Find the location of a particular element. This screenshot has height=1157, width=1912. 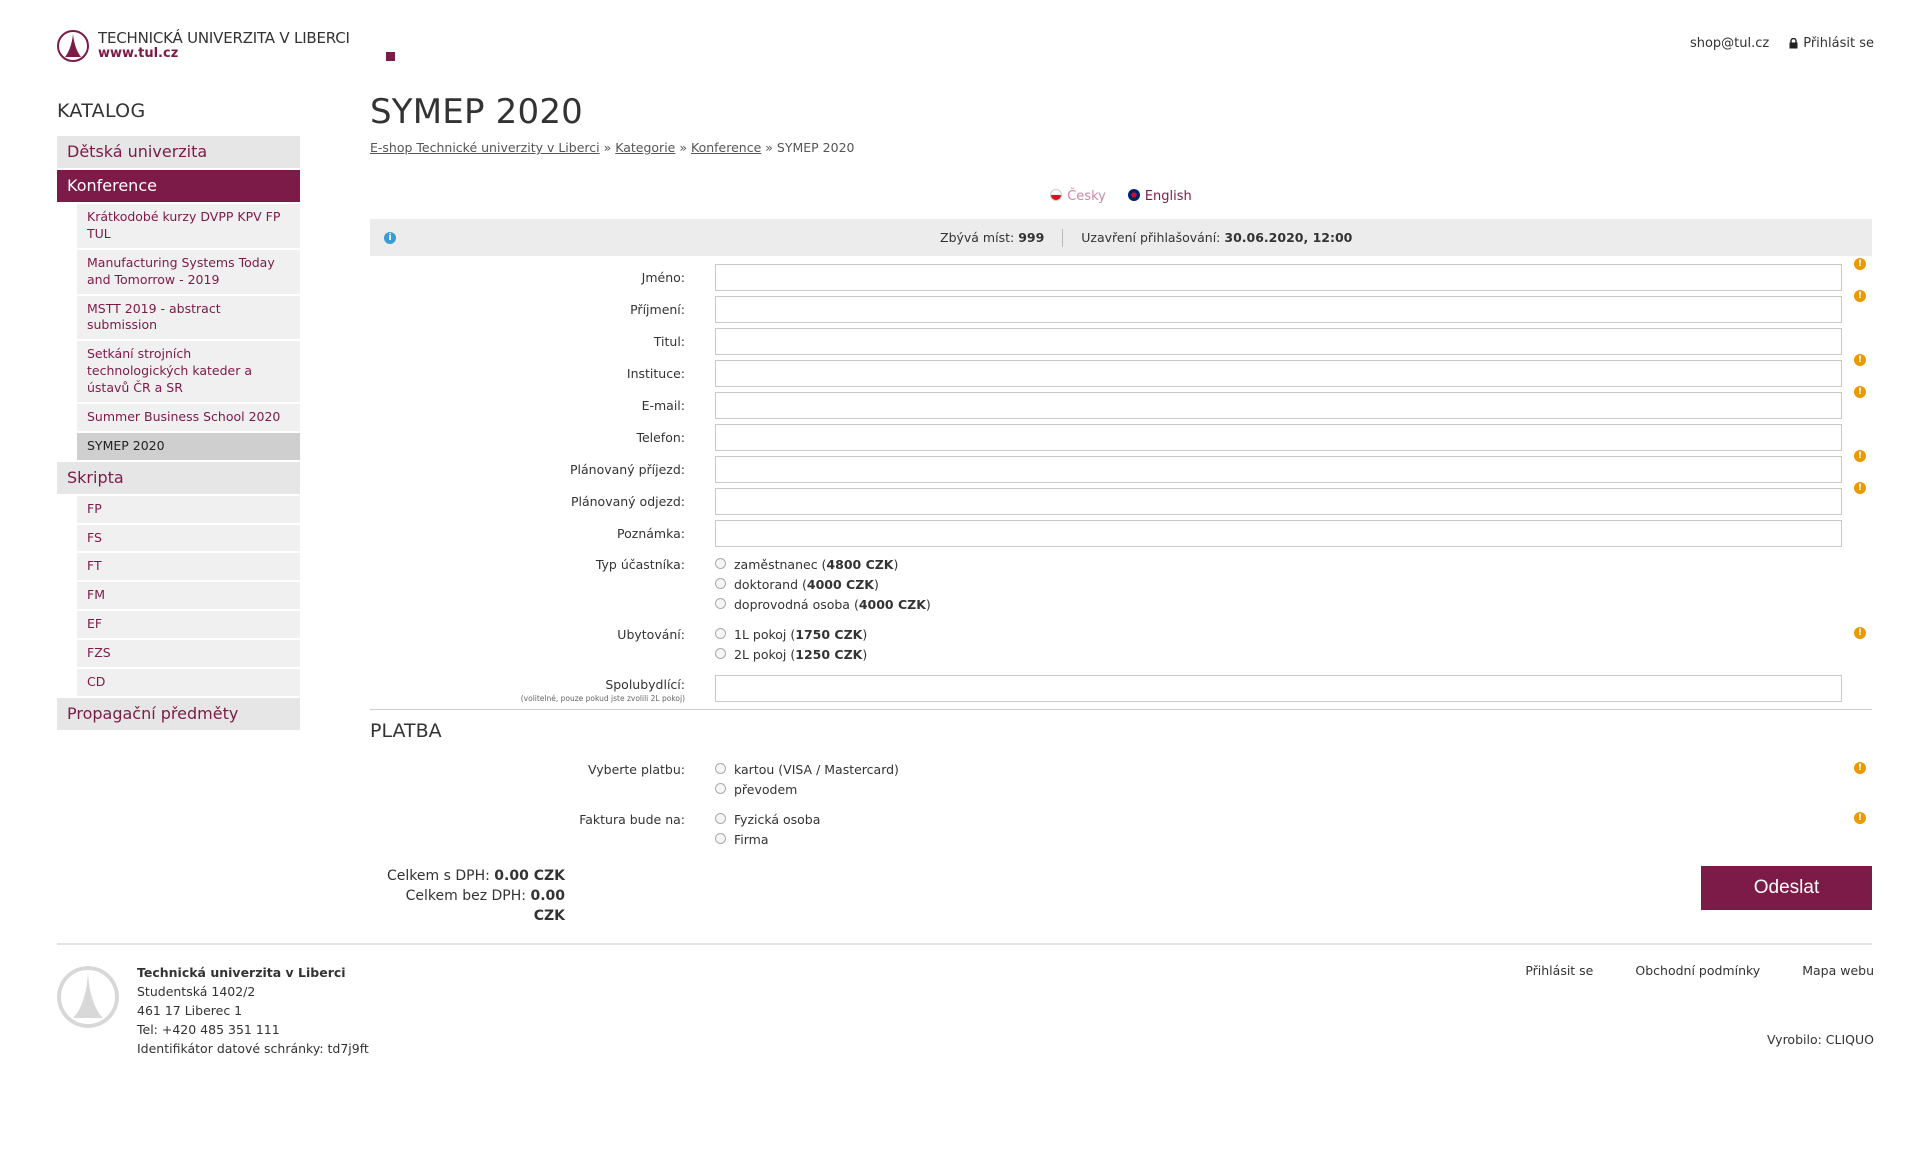

total-without-vat-value: 0.00 CZK is located at coordinates (547, 906).